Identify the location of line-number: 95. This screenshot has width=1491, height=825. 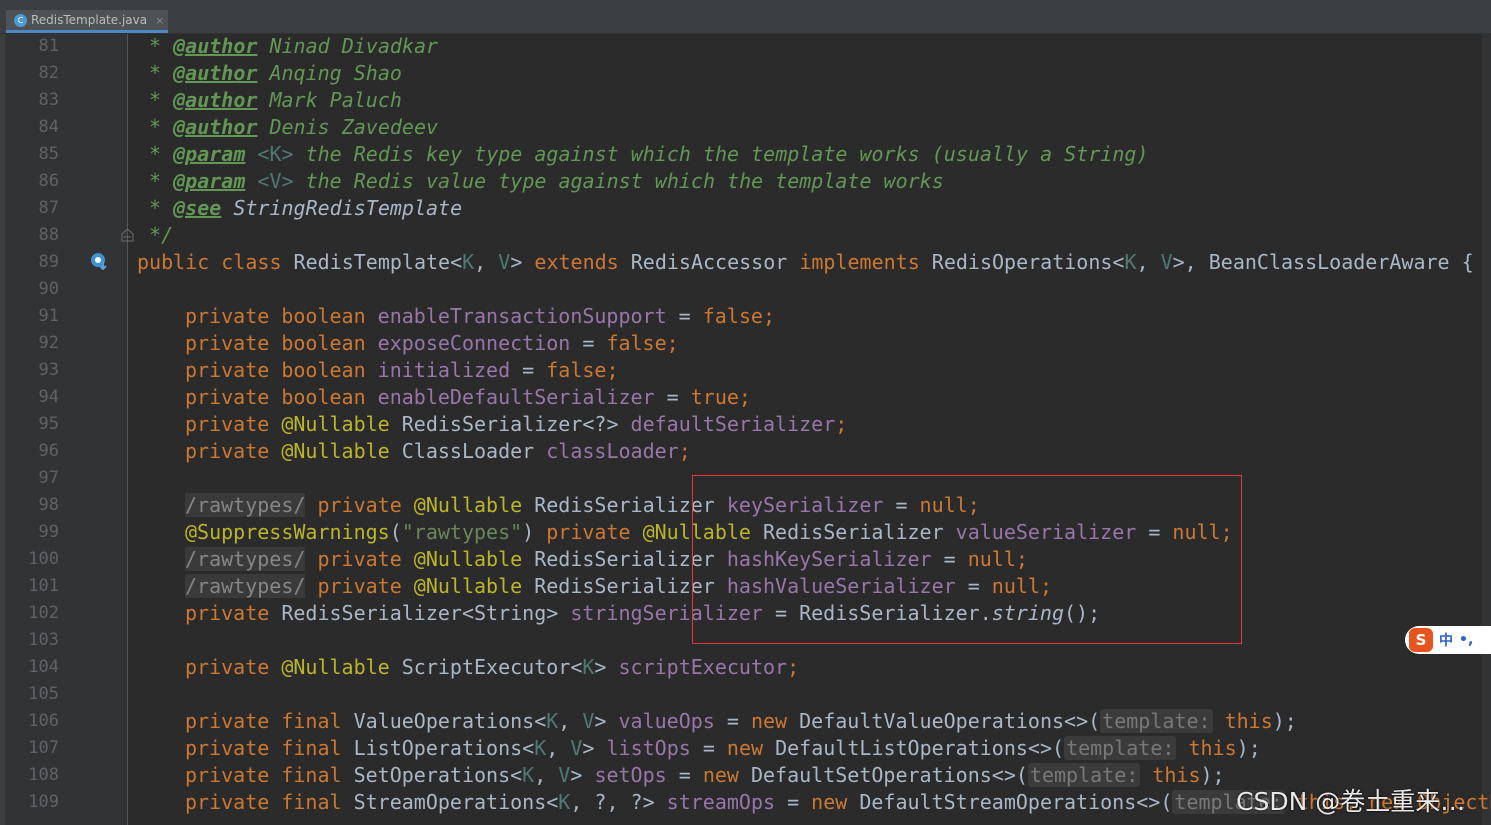
(48, 424).